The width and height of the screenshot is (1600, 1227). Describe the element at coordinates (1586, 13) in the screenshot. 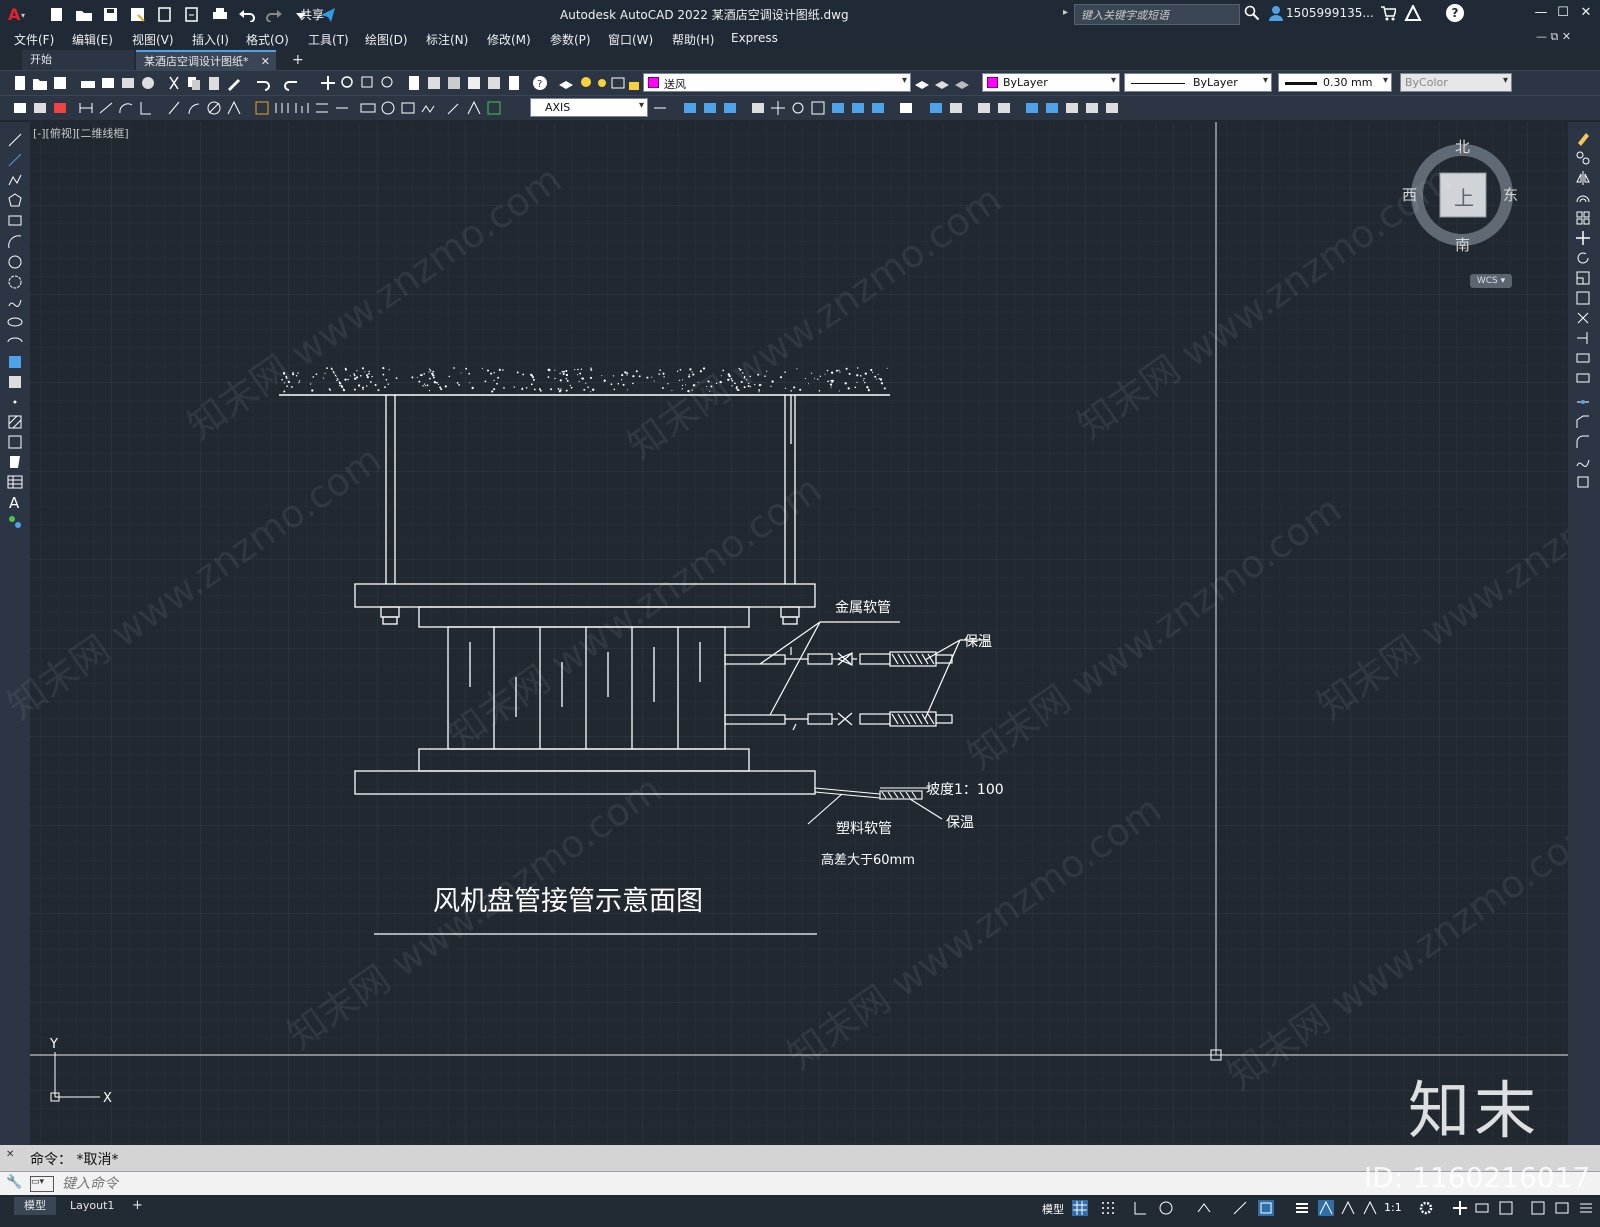

I see `close-button: ✕` at that location.